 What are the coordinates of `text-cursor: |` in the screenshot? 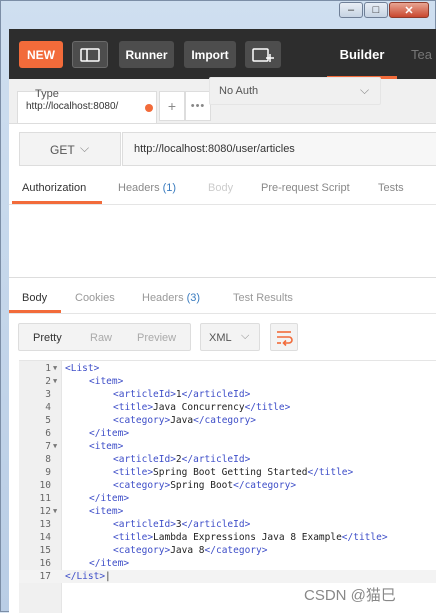 It's located at (108, 576).